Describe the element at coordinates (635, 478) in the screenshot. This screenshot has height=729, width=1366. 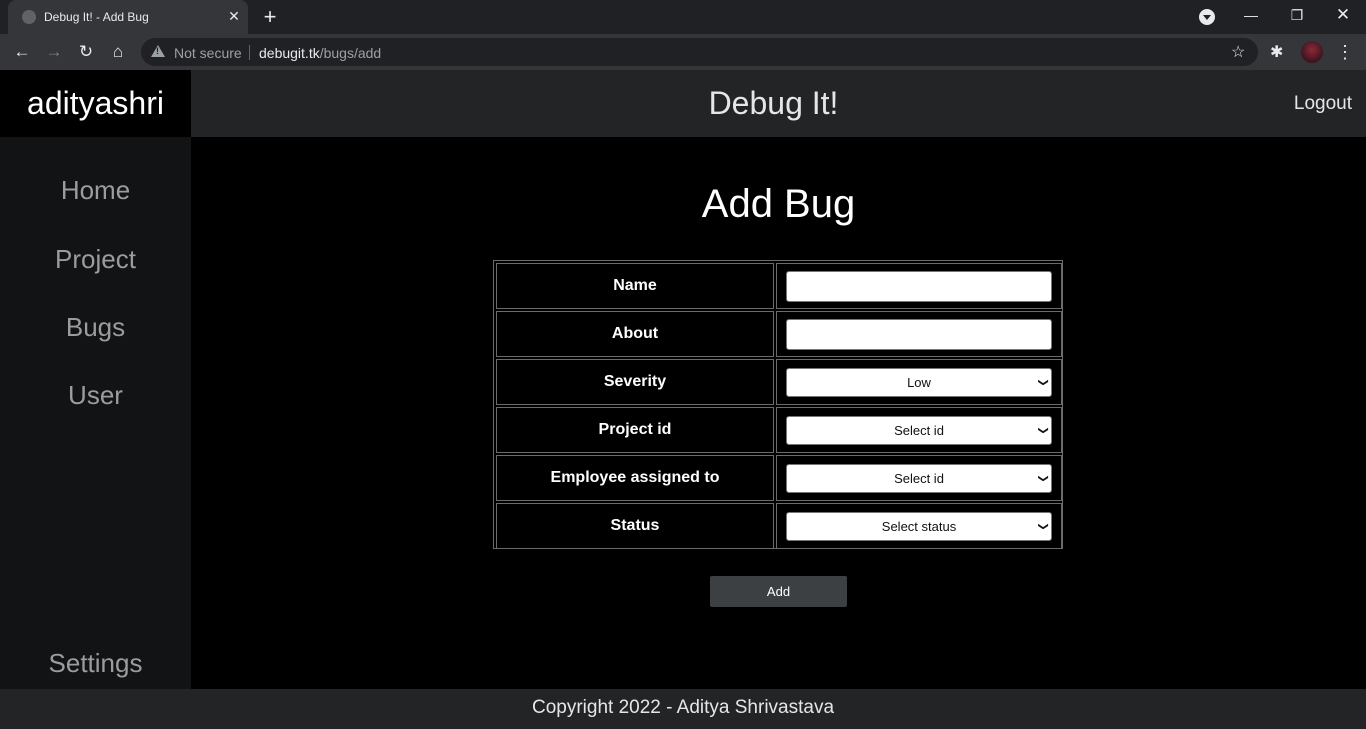
I see `employee-label: Employee assigned to` at that location.